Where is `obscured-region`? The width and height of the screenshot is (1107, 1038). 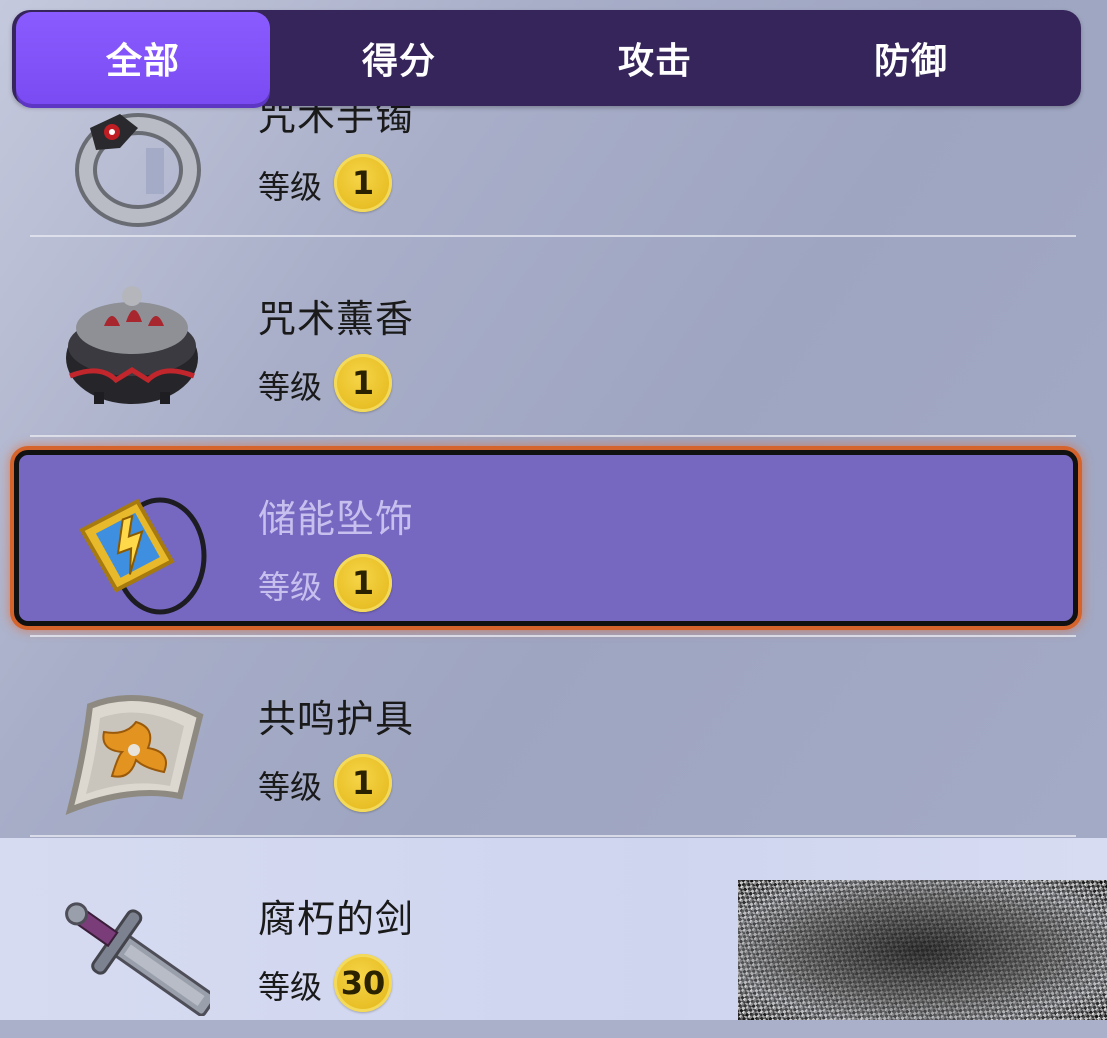
obscured-region is located at coordinates (922, 950).